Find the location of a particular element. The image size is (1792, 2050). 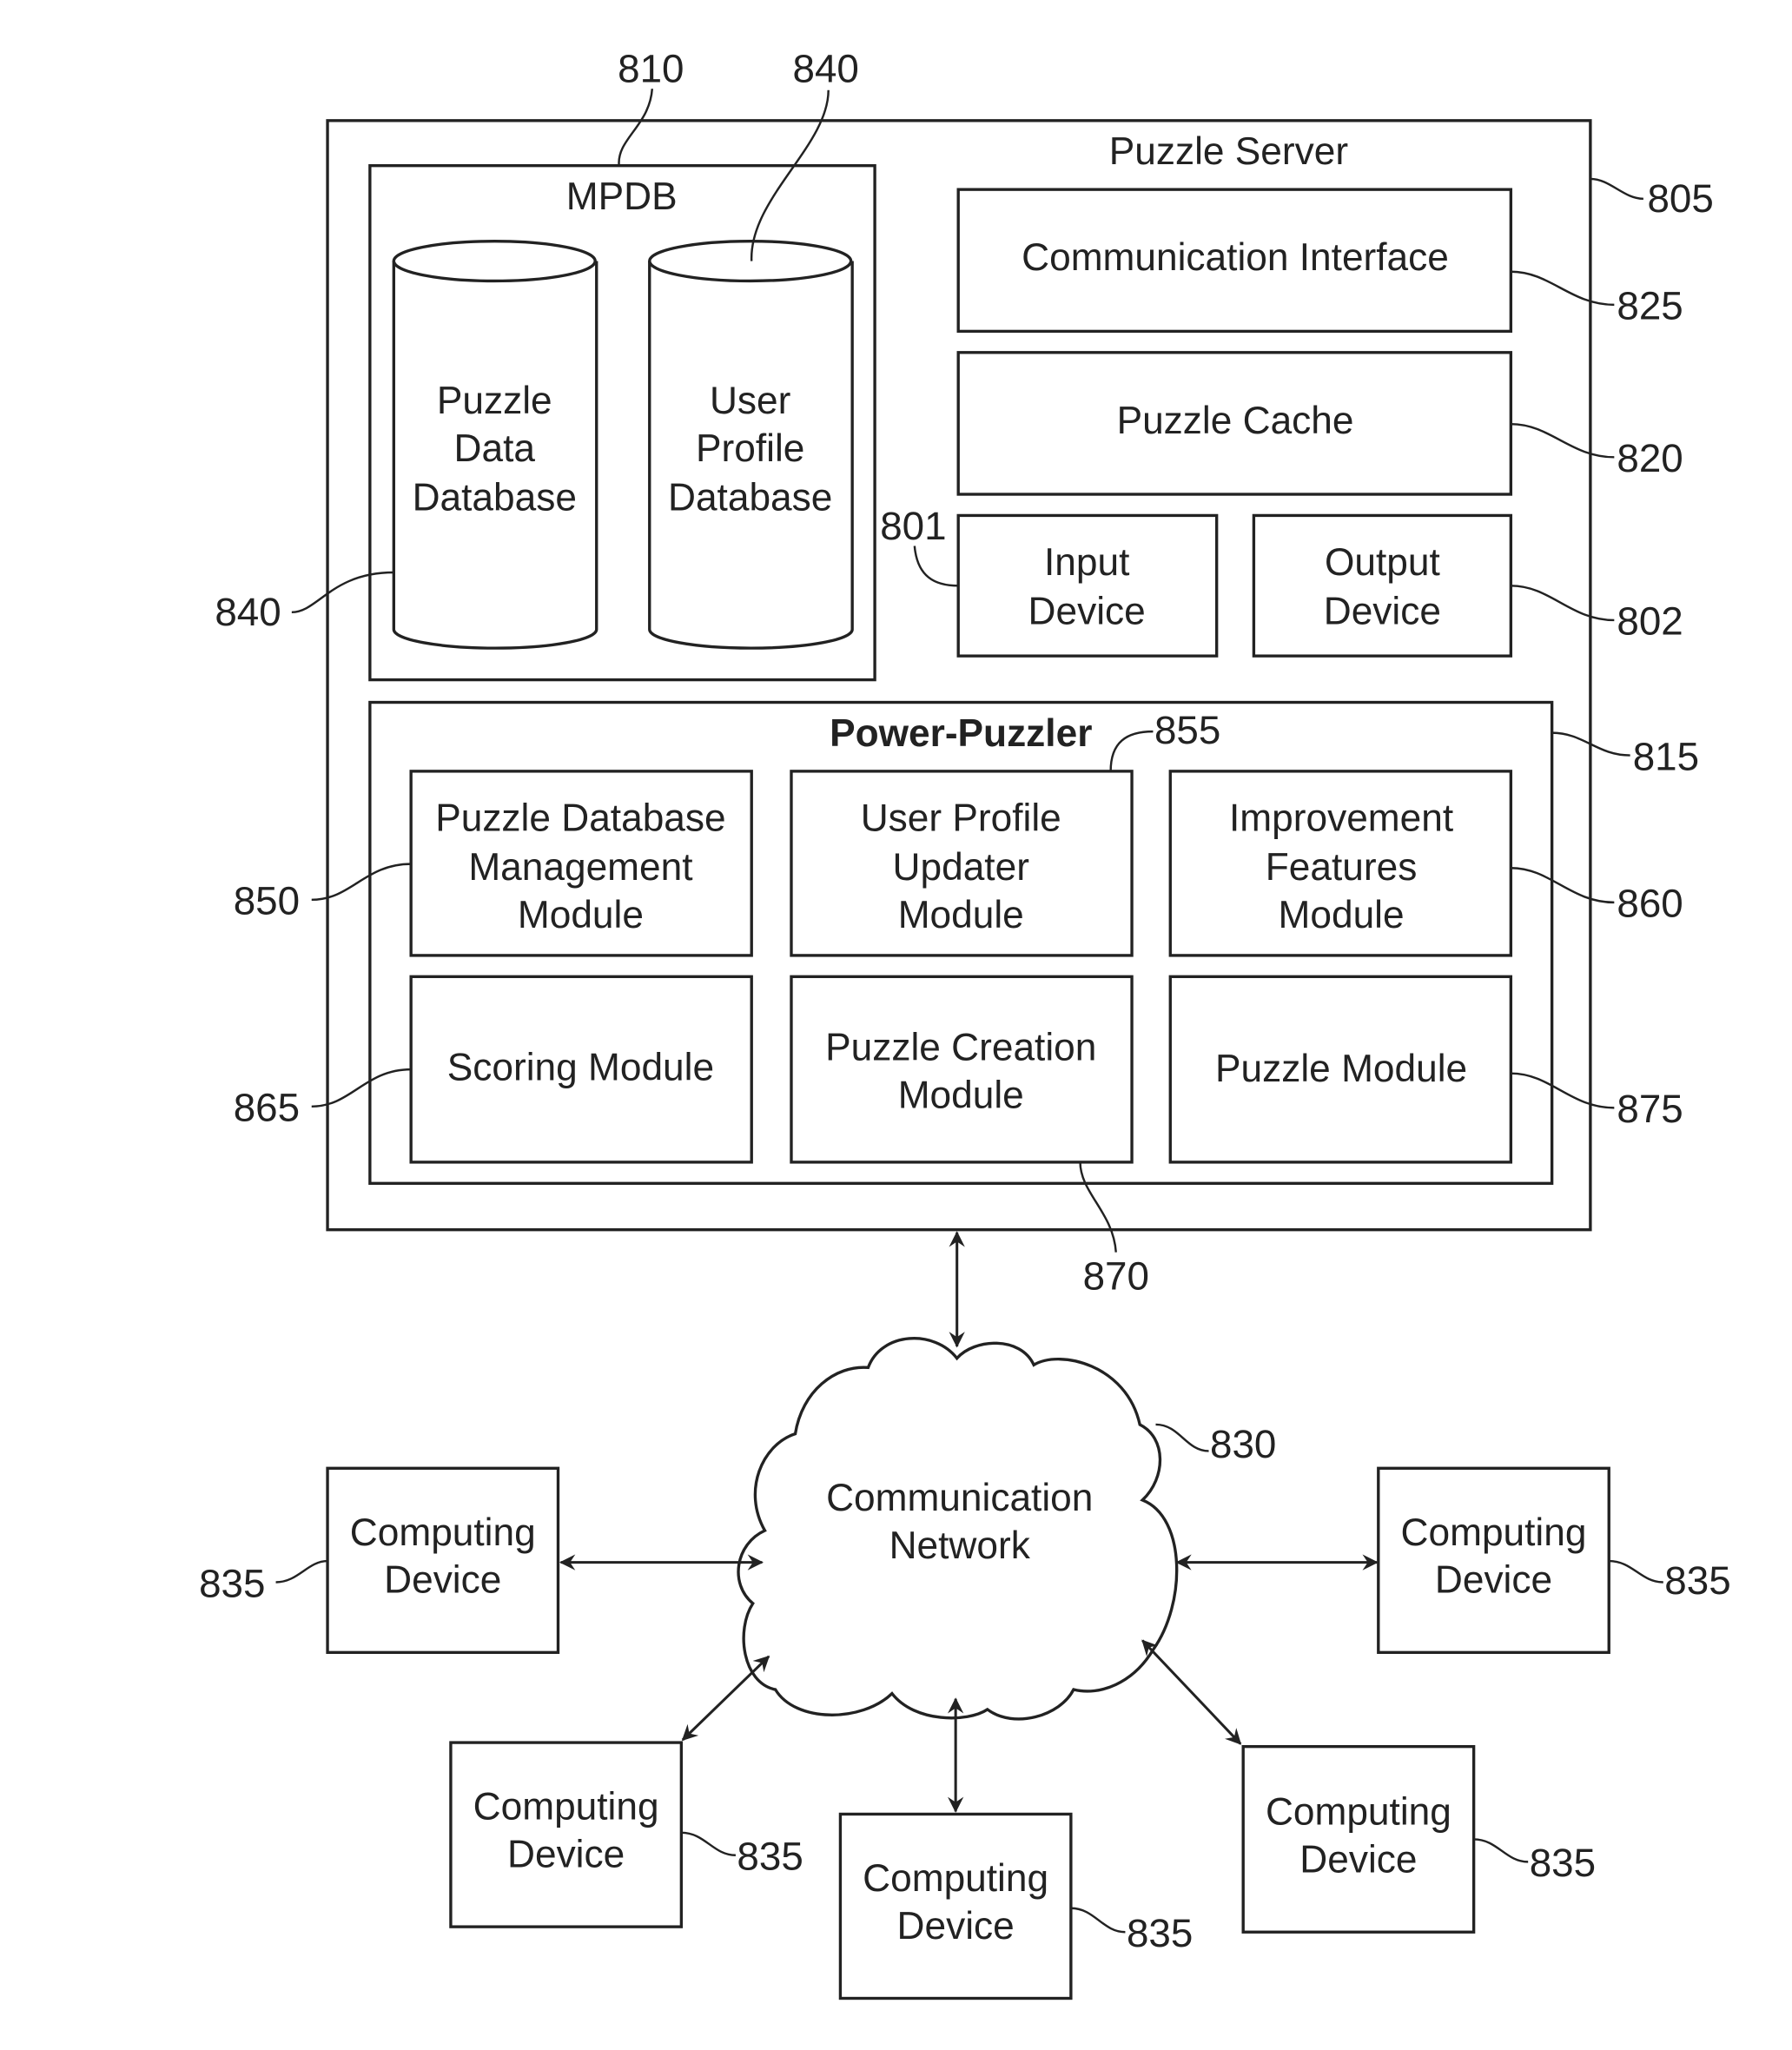

ref-875: 875 is located at coordinates (1650, 1109).